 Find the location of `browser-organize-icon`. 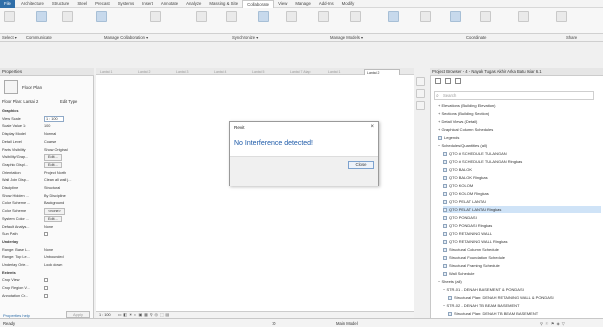

browser-organize-icon is located at coordinates (438, 81).